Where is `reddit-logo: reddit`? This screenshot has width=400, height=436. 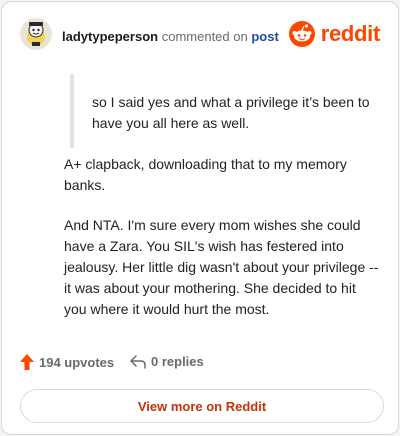
reddit-logo: reddit is located at coordinates (334, 34).